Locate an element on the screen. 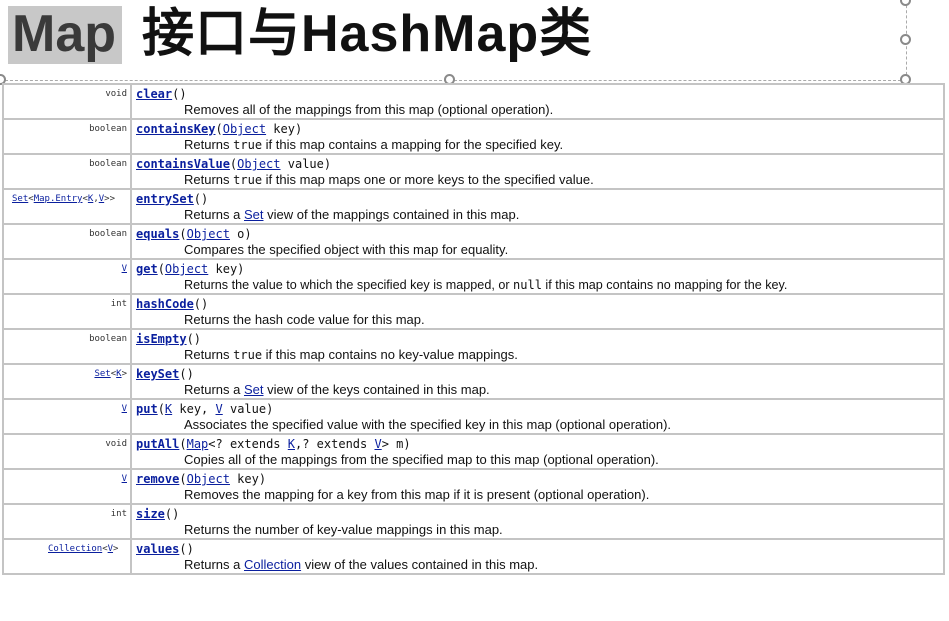 The image size is (949, 621). method-link-size: size is located at coordinates (150, 514).